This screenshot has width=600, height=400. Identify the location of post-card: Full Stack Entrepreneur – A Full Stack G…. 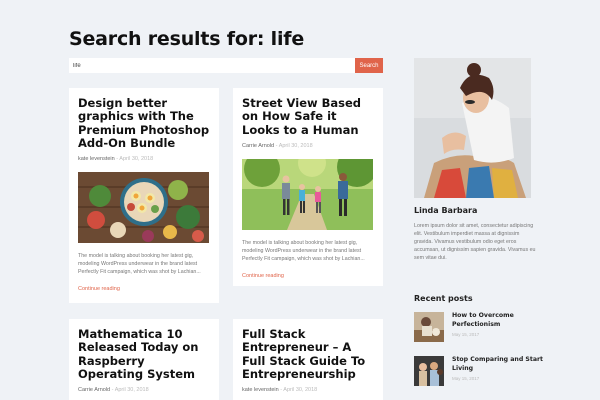
(308, 359).